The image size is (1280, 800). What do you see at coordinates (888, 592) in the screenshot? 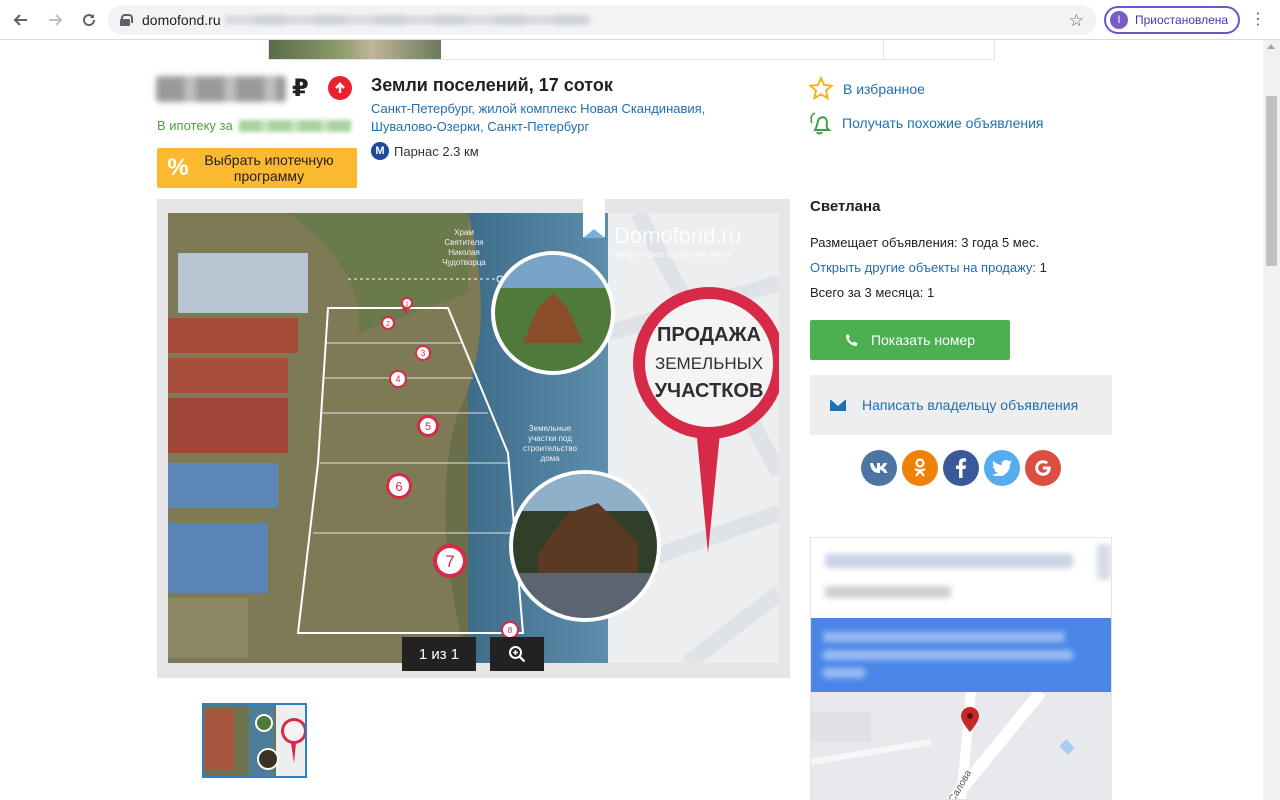
I see `blurred-subheading` at bounding box center [888, 592].